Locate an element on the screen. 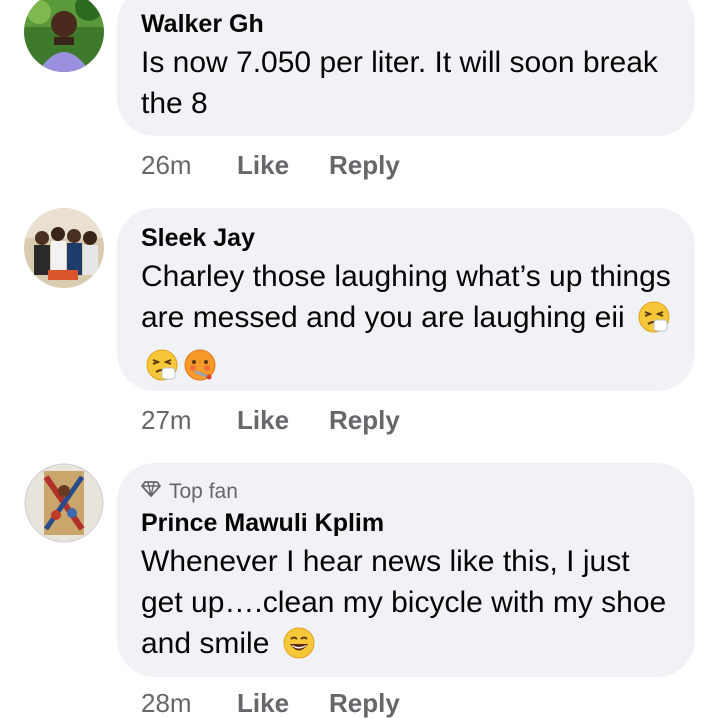  diamond-icon is located at coordinates (151, 492).